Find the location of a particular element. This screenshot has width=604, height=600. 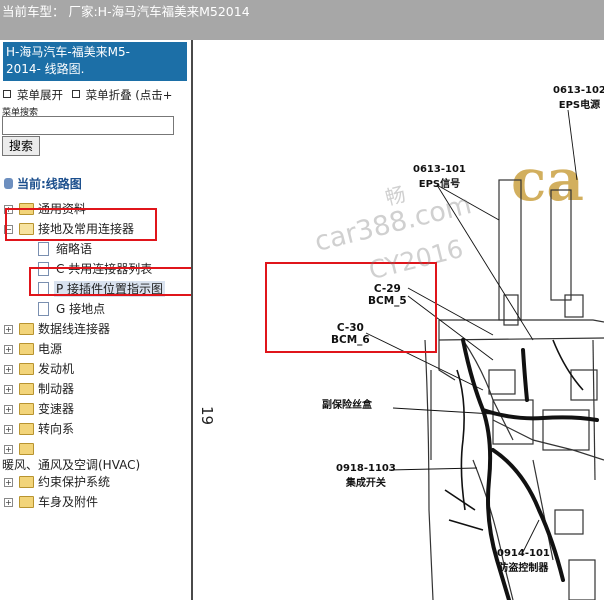

current-model-text: 当前车型： 厂家:H-海马汽车福美来M52014 is located at coordinates (126, 11).